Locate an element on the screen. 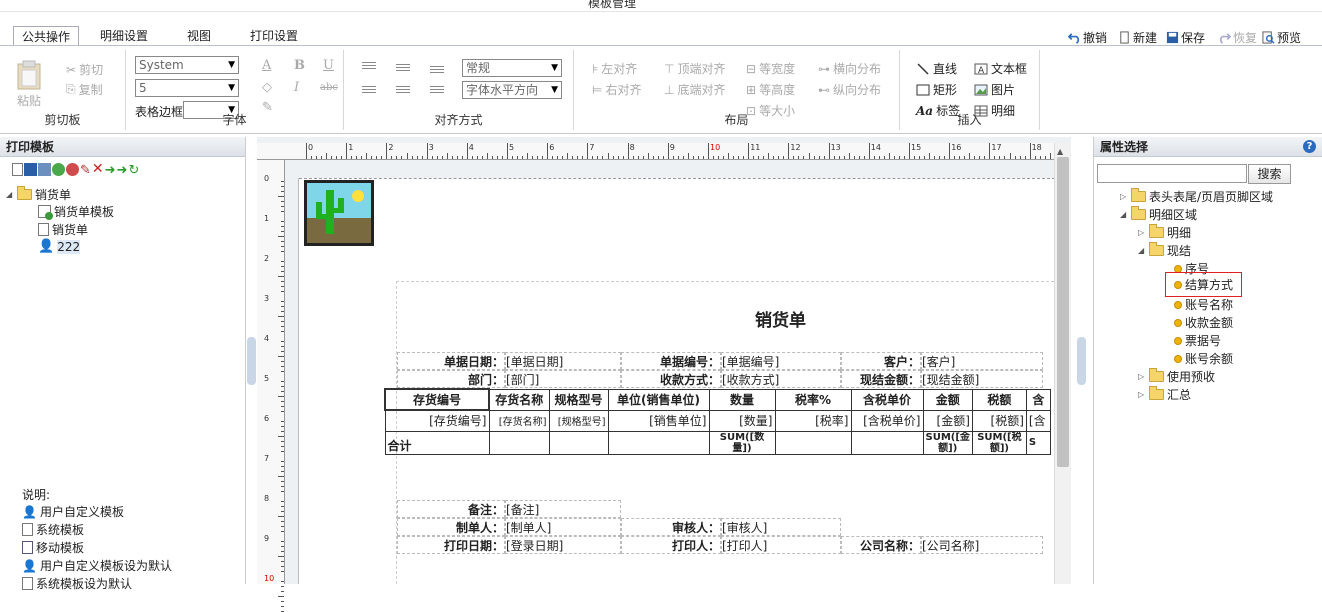 The height and width of the screenshot is (612, 1322). tree-field-settlement: 结算方式 is located at coordinates (1204, 284).